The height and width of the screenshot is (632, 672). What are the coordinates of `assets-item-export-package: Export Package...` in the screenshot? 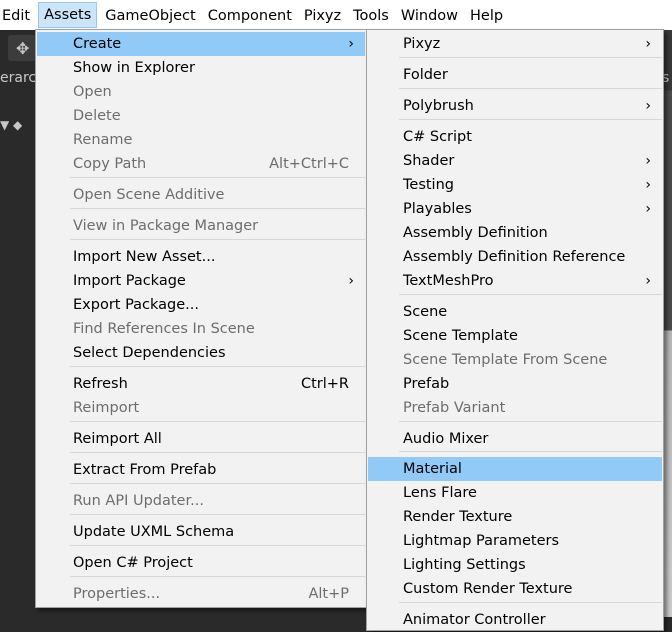 It's located at (201, 305).